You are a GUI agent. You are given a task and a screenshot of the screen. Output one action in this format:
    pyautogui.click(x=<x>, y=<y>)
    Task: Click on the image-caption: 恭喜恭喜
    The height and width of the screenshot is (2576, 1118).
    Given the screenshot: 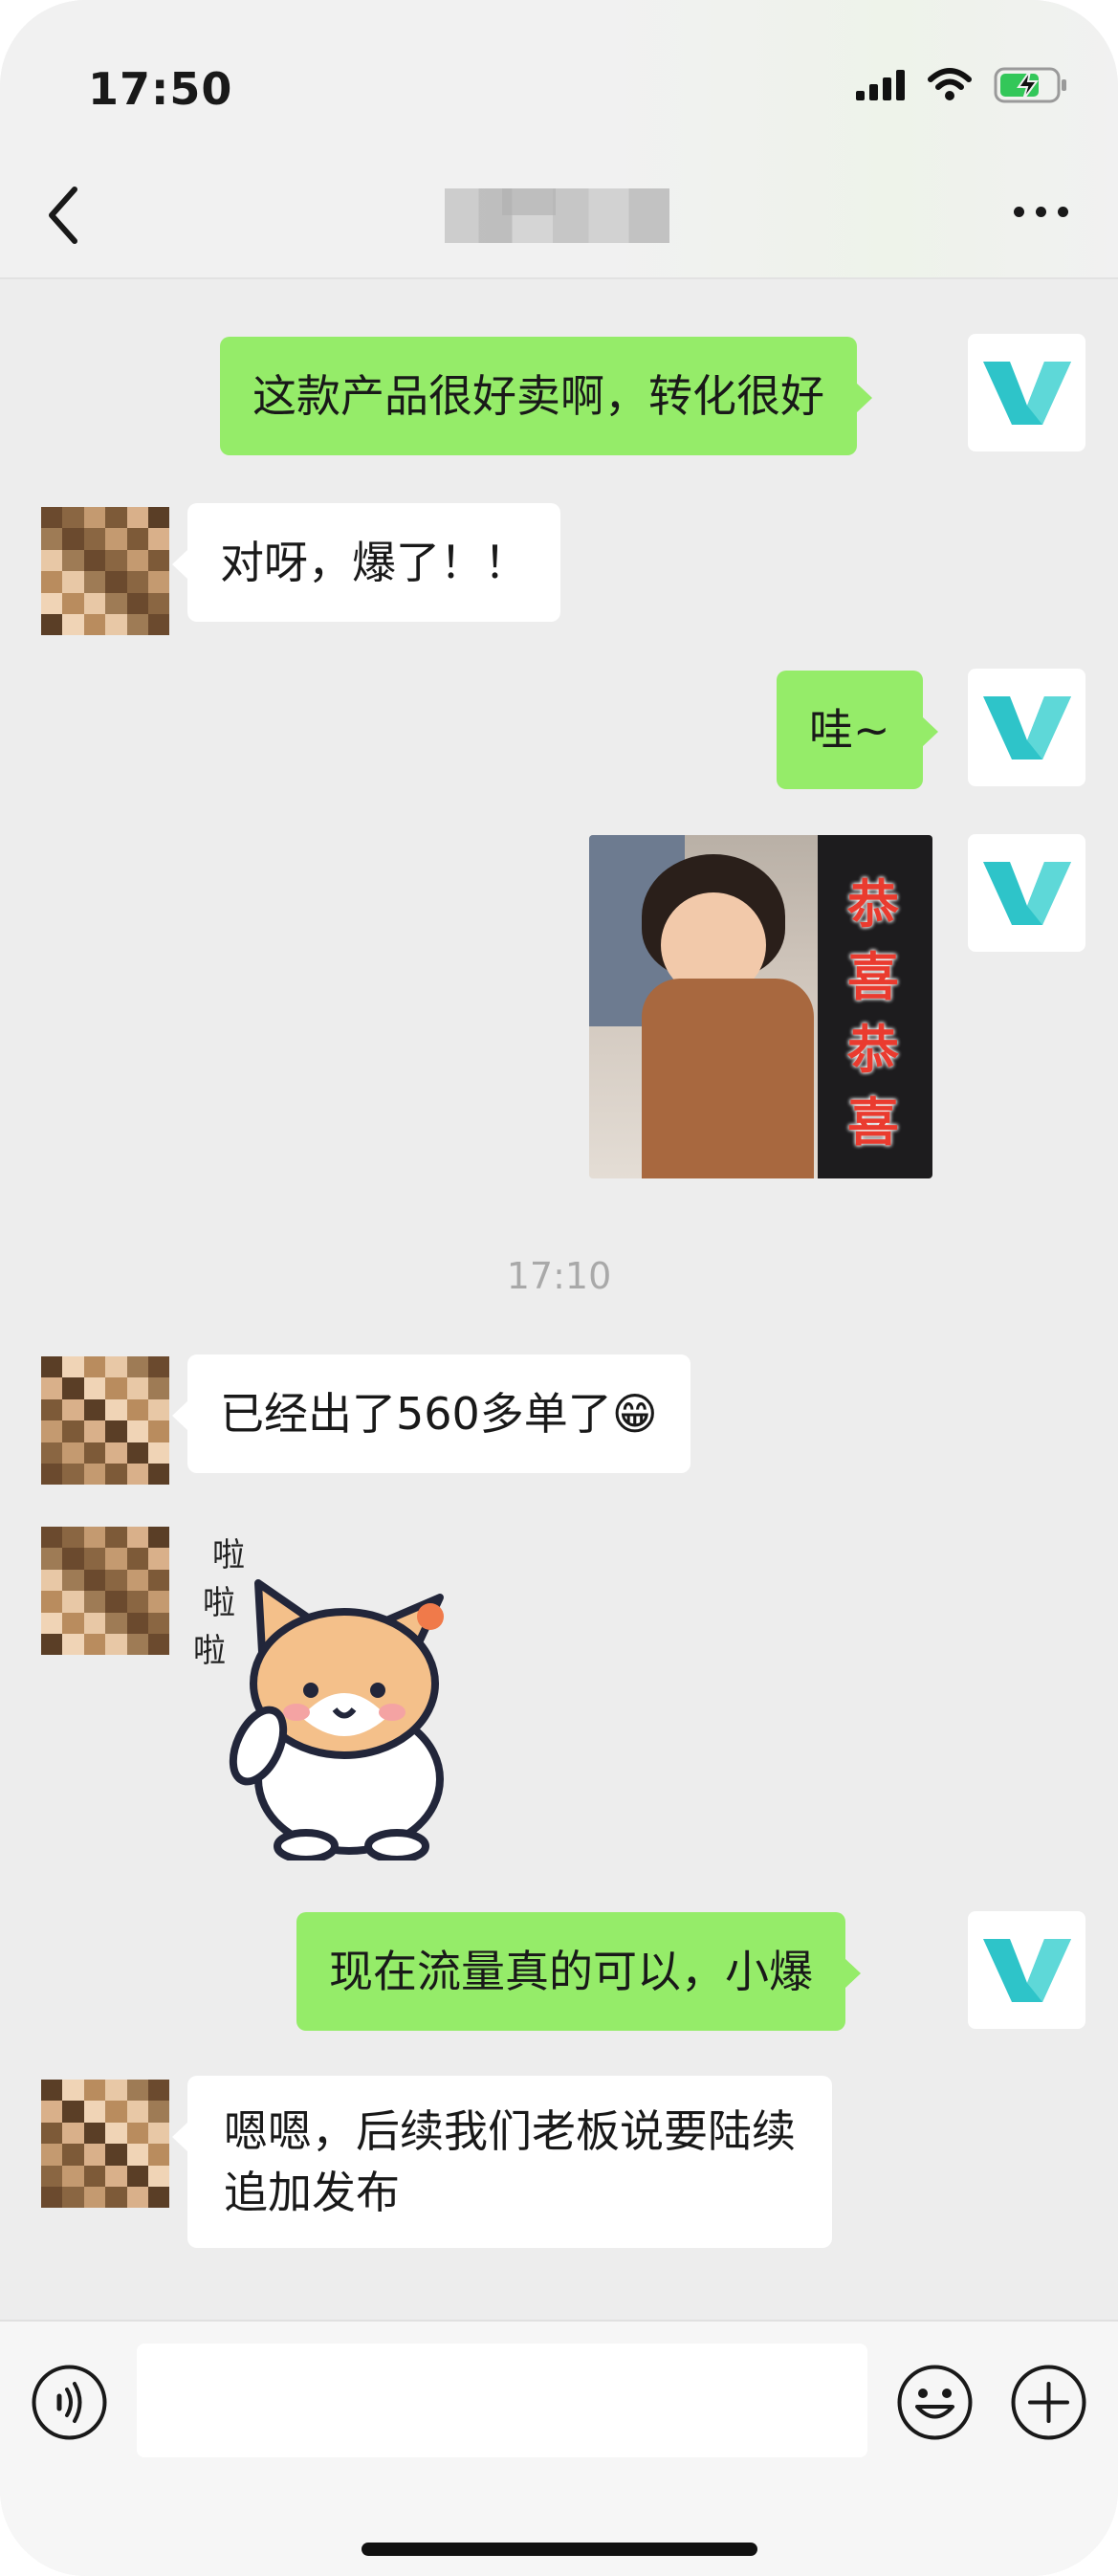 What is the action you would take?
    pyautogui.click(x=873, y=1014)
    